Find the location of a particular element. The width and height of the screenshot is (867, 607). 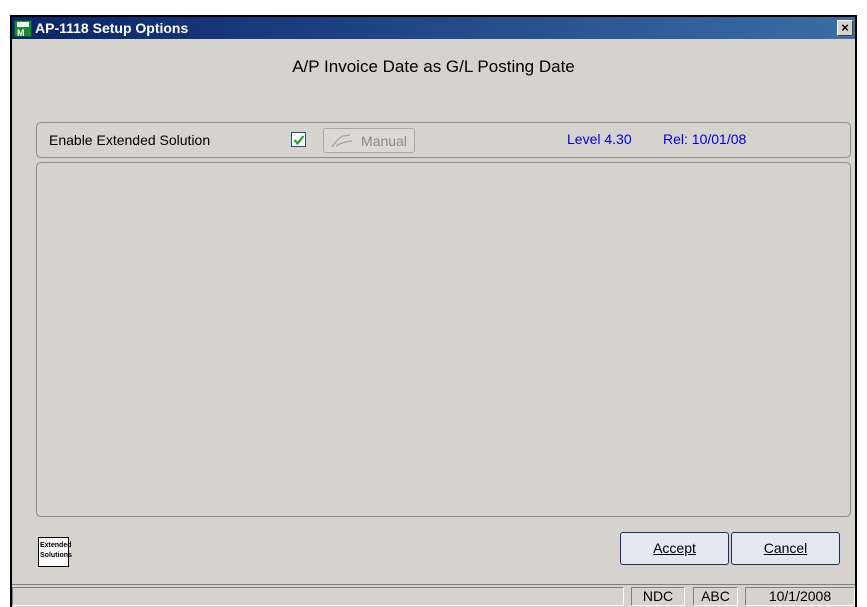

app-icon: M is located at coordinates (23, 29).